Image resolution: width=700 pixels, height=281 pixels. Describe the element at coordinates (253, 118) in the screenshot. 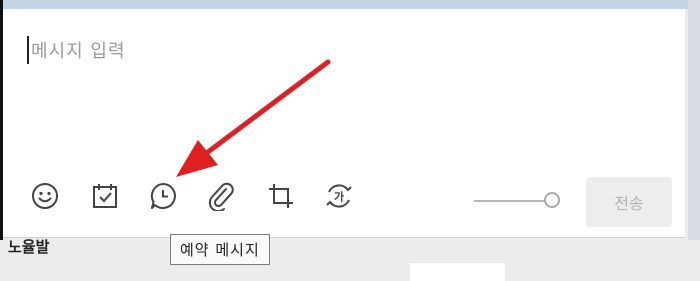

I see `annotation-arrow-icon` at that location.